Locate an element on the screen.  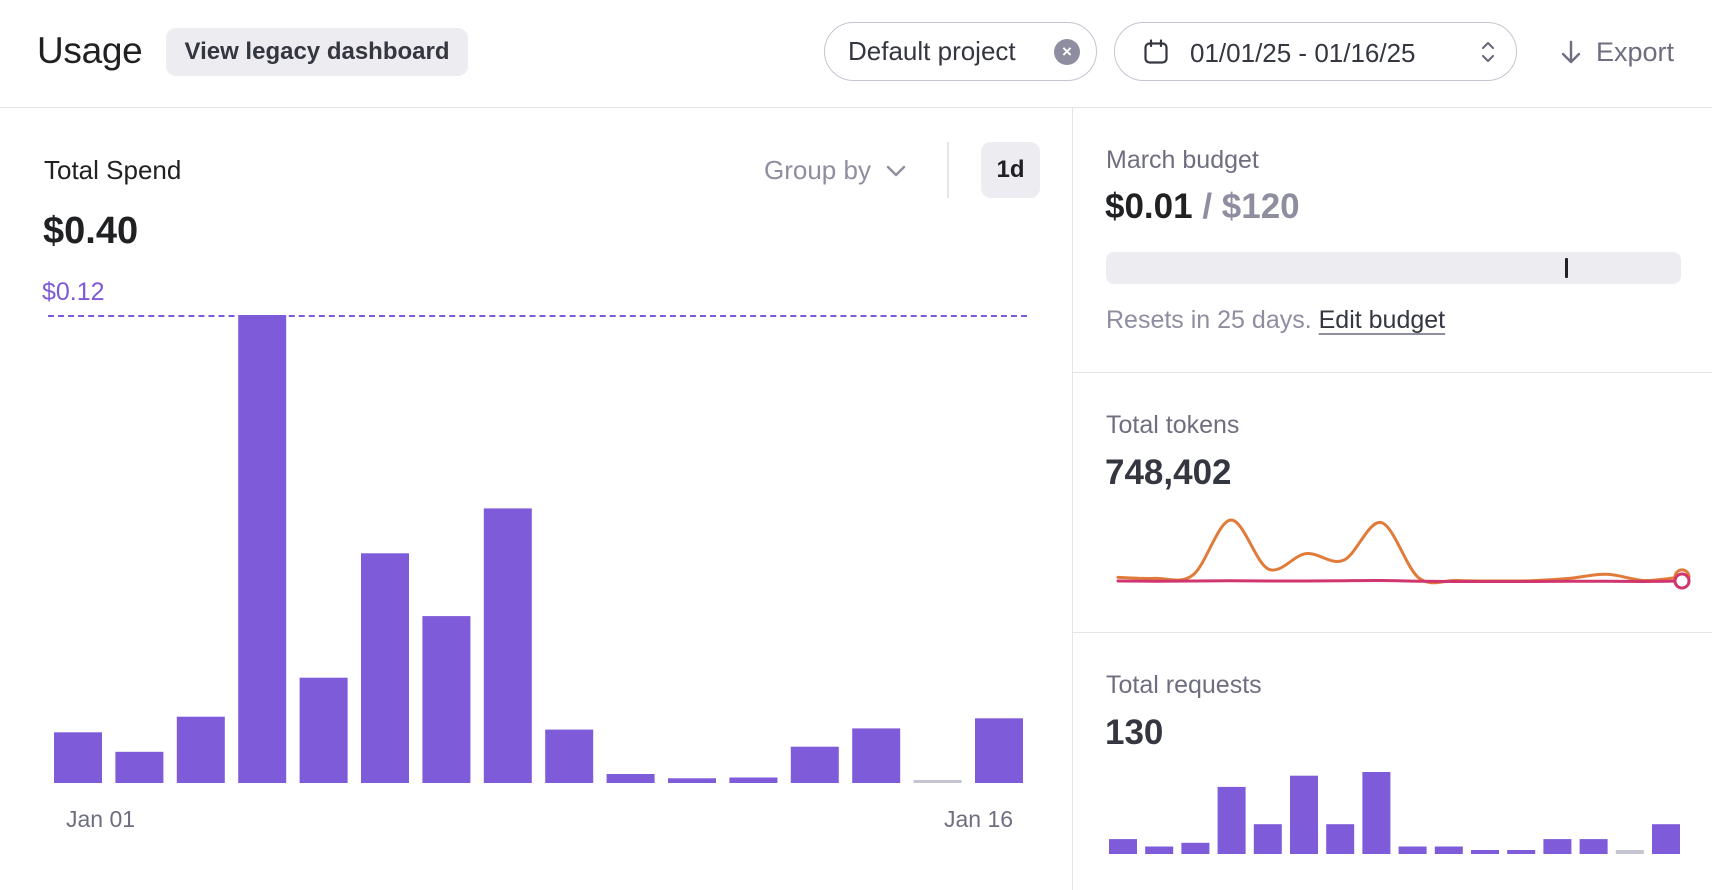
export-button: Export is located at coordinates (1617, 52).